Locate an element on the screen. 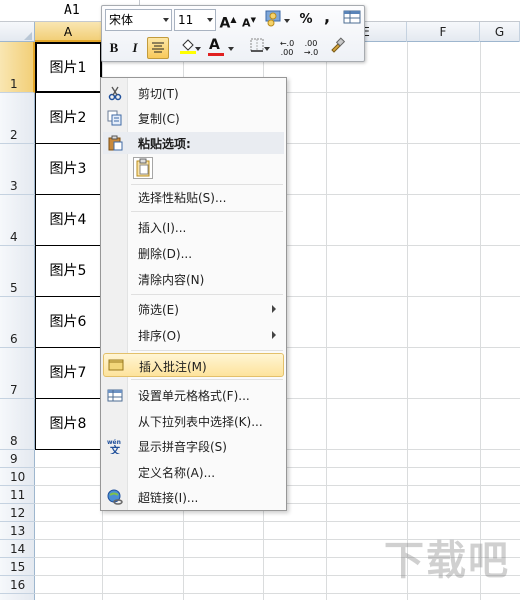 The height and width of the screenshot is (600, 520). row-header: 11 is located at coordinates (17, 495).